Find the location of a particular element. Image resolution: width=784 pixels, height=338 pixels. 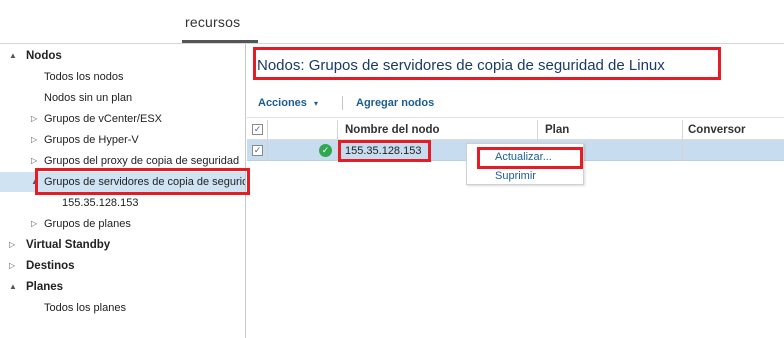

actions-label: Acciones is located at coordinates (282, 103).